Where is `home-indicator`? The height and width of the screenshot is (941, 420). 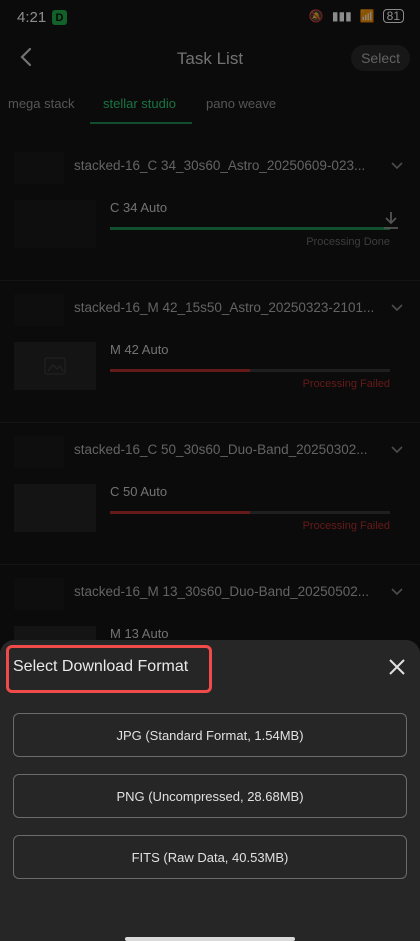
home-indicator is located at coordinates (210, 939).